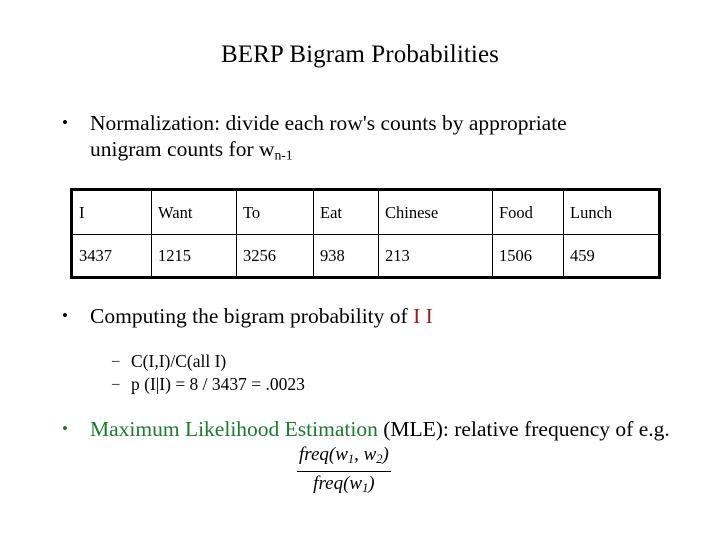 The image size is (720, 540). Describe the element at coordinates (111, 256) in the screenshot. I see `table-cell: 3437` at that location.